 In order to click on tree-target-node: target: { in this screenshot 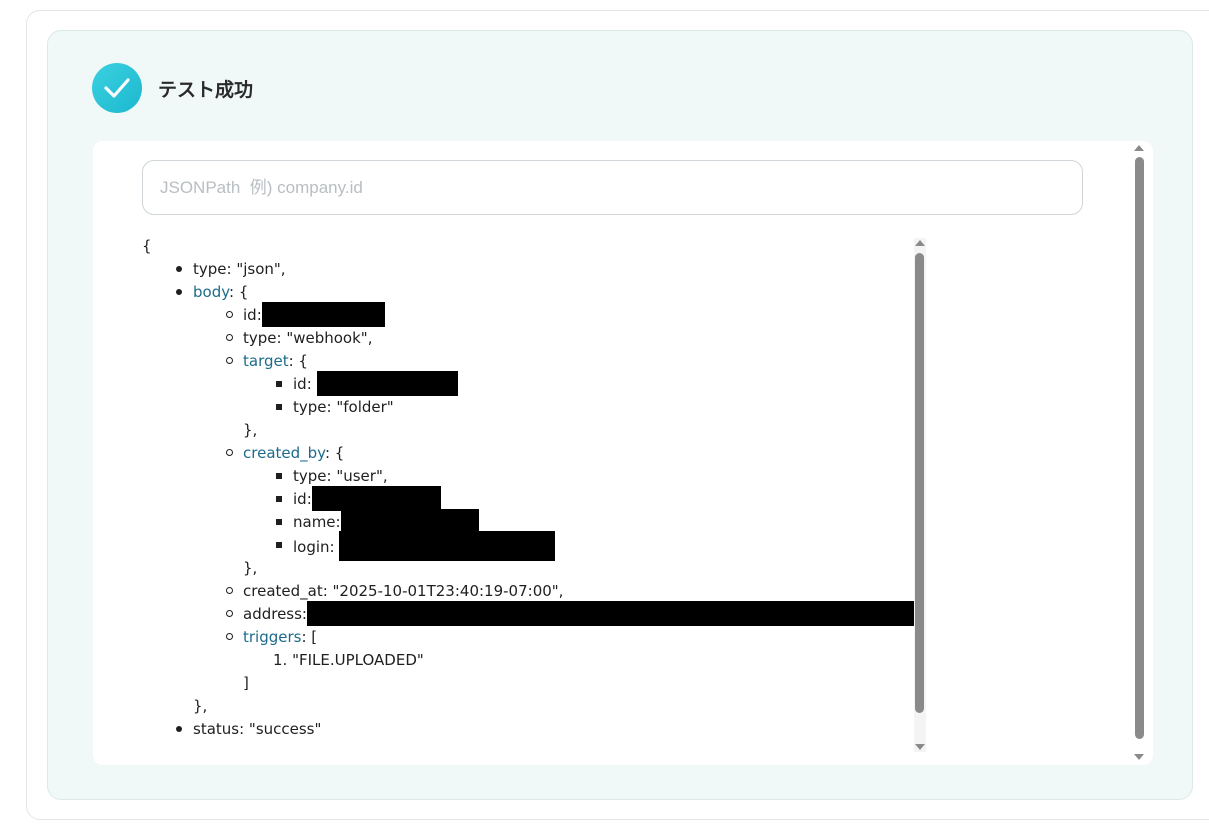, I will do `click(275, 361)`.